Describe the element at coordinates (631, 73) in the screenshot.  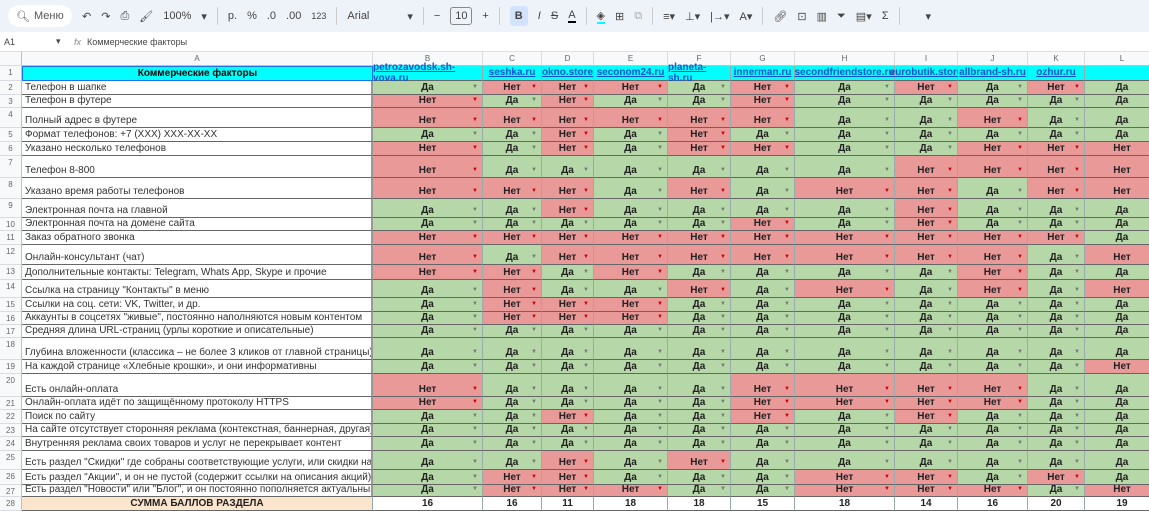
I see `site-header-link: seconom24.ru` at that location.